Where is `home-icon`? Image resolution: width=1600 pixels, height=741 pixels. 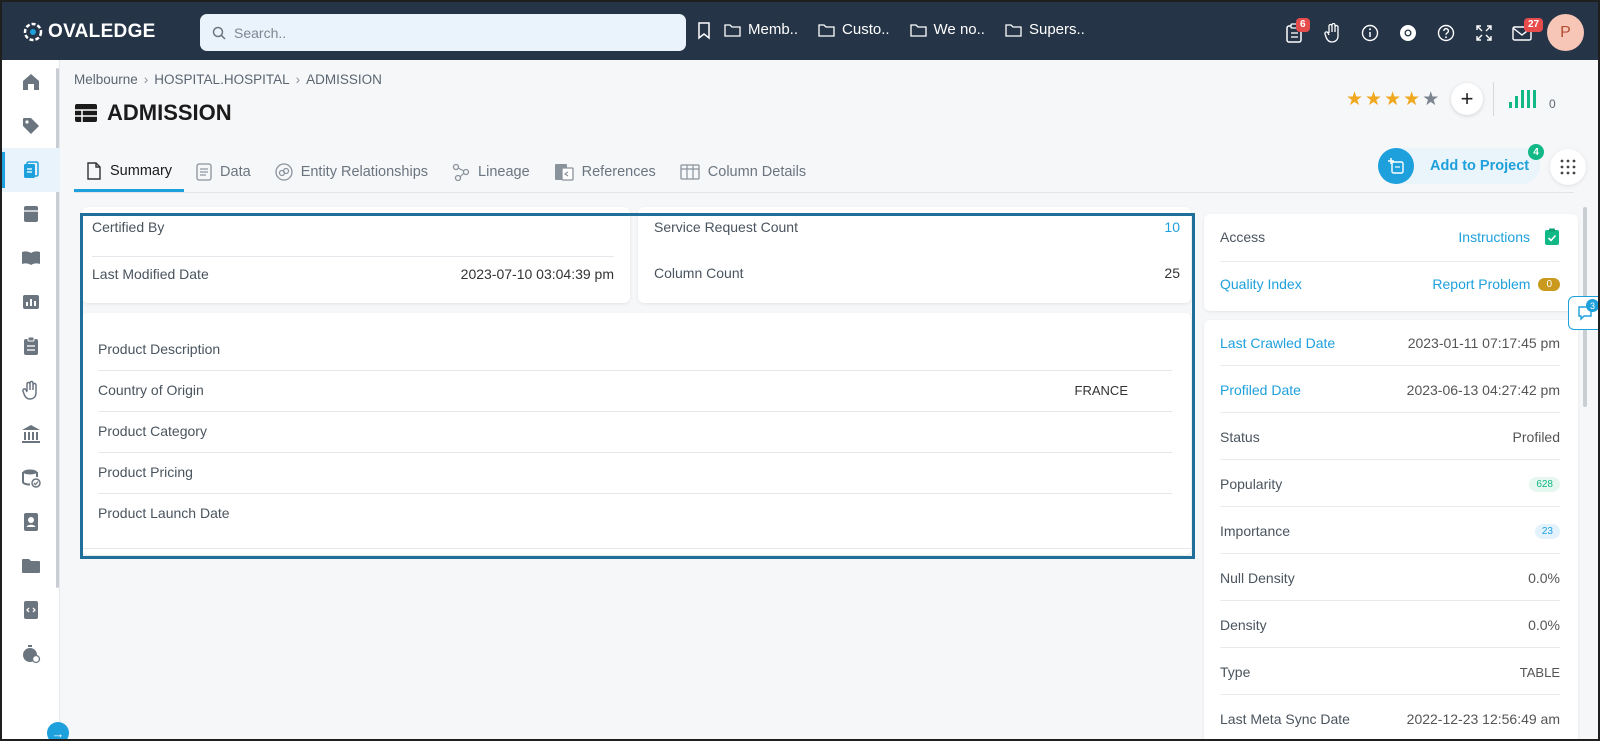
home-icon is located at coordinates (31, 82).